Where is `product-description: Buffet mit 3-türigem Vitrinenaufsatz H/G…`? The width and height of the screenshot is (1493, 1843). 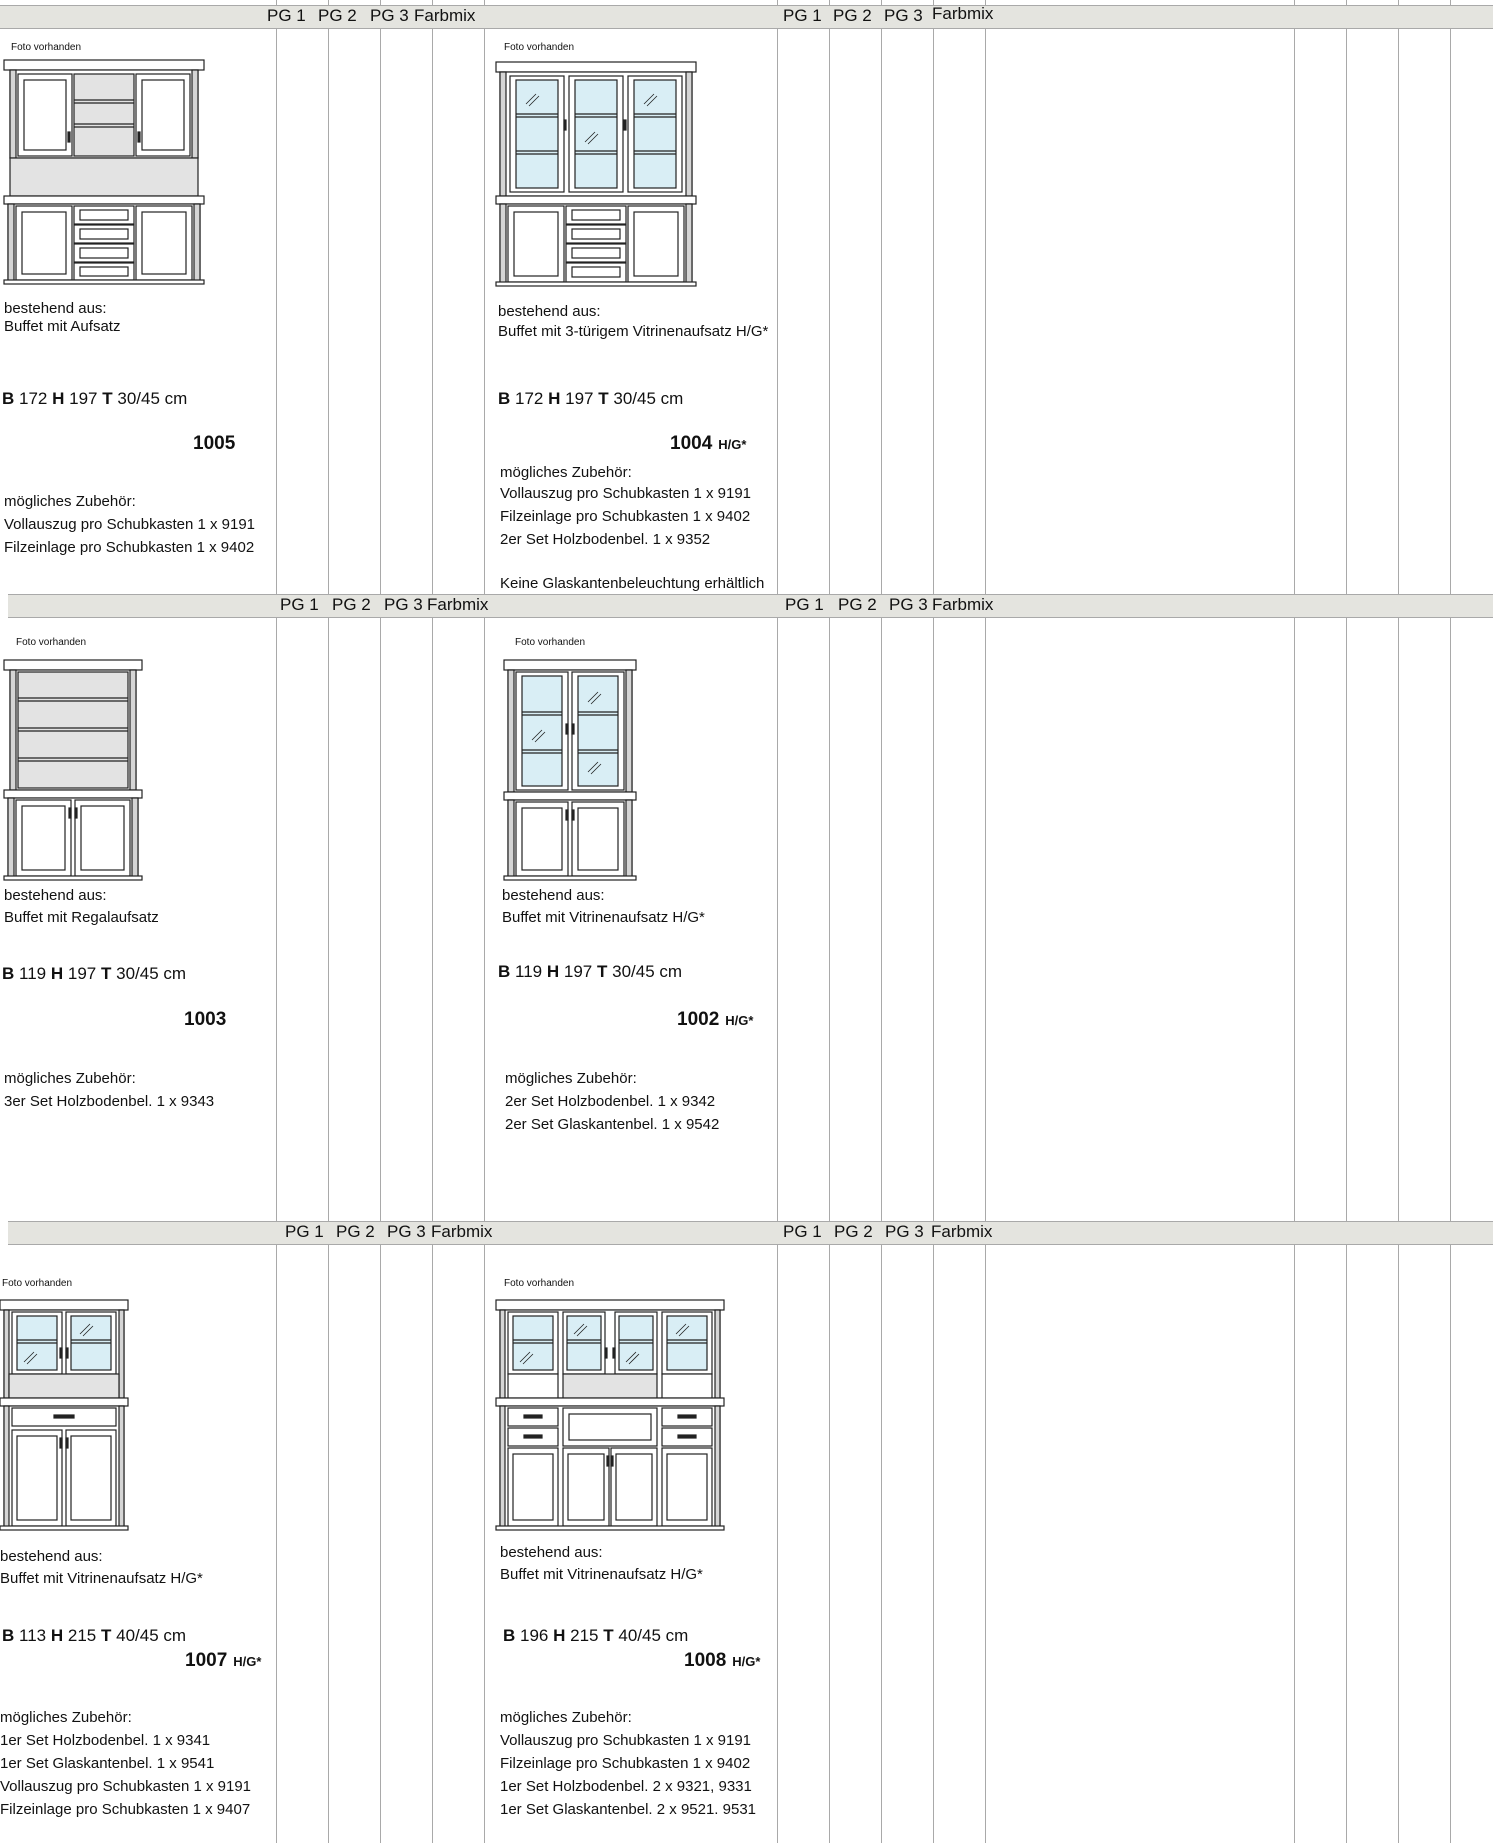 product-description: Buffet mit 3-türigem Vitrinenaufsatz H/G… is located at coordinates (633, 331).